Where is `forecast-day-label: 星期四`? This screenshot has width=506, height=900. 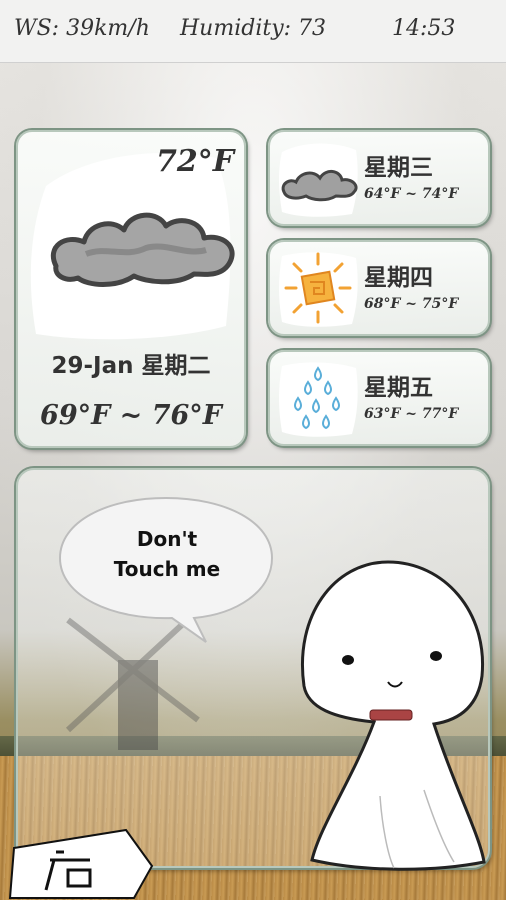 forecast-day-label: 星期四 is located at coordinates (398, 278).